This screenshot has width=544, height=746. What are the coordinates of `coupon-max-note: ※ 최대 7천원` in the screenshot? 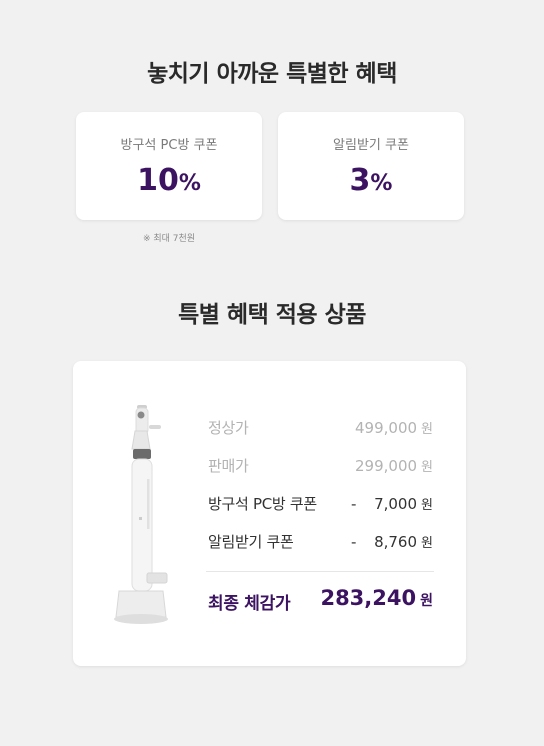 It's located at (169, 239).